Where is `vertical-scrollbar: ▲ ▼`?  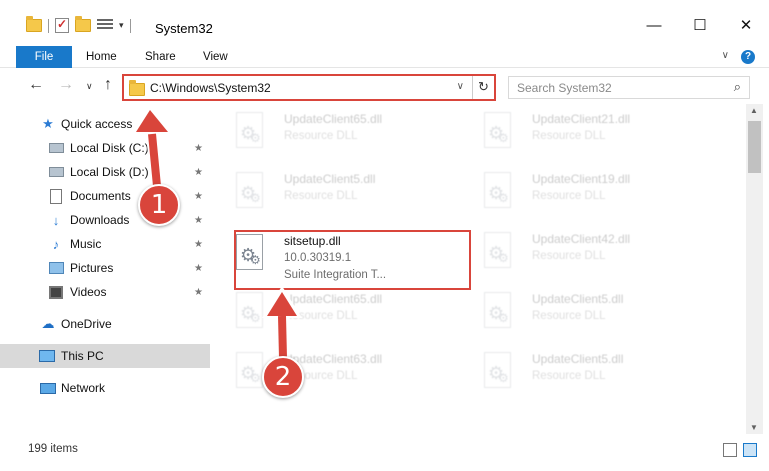 vertical-scrollbar: ▲ ▼ is located at coordinates (754, 269).